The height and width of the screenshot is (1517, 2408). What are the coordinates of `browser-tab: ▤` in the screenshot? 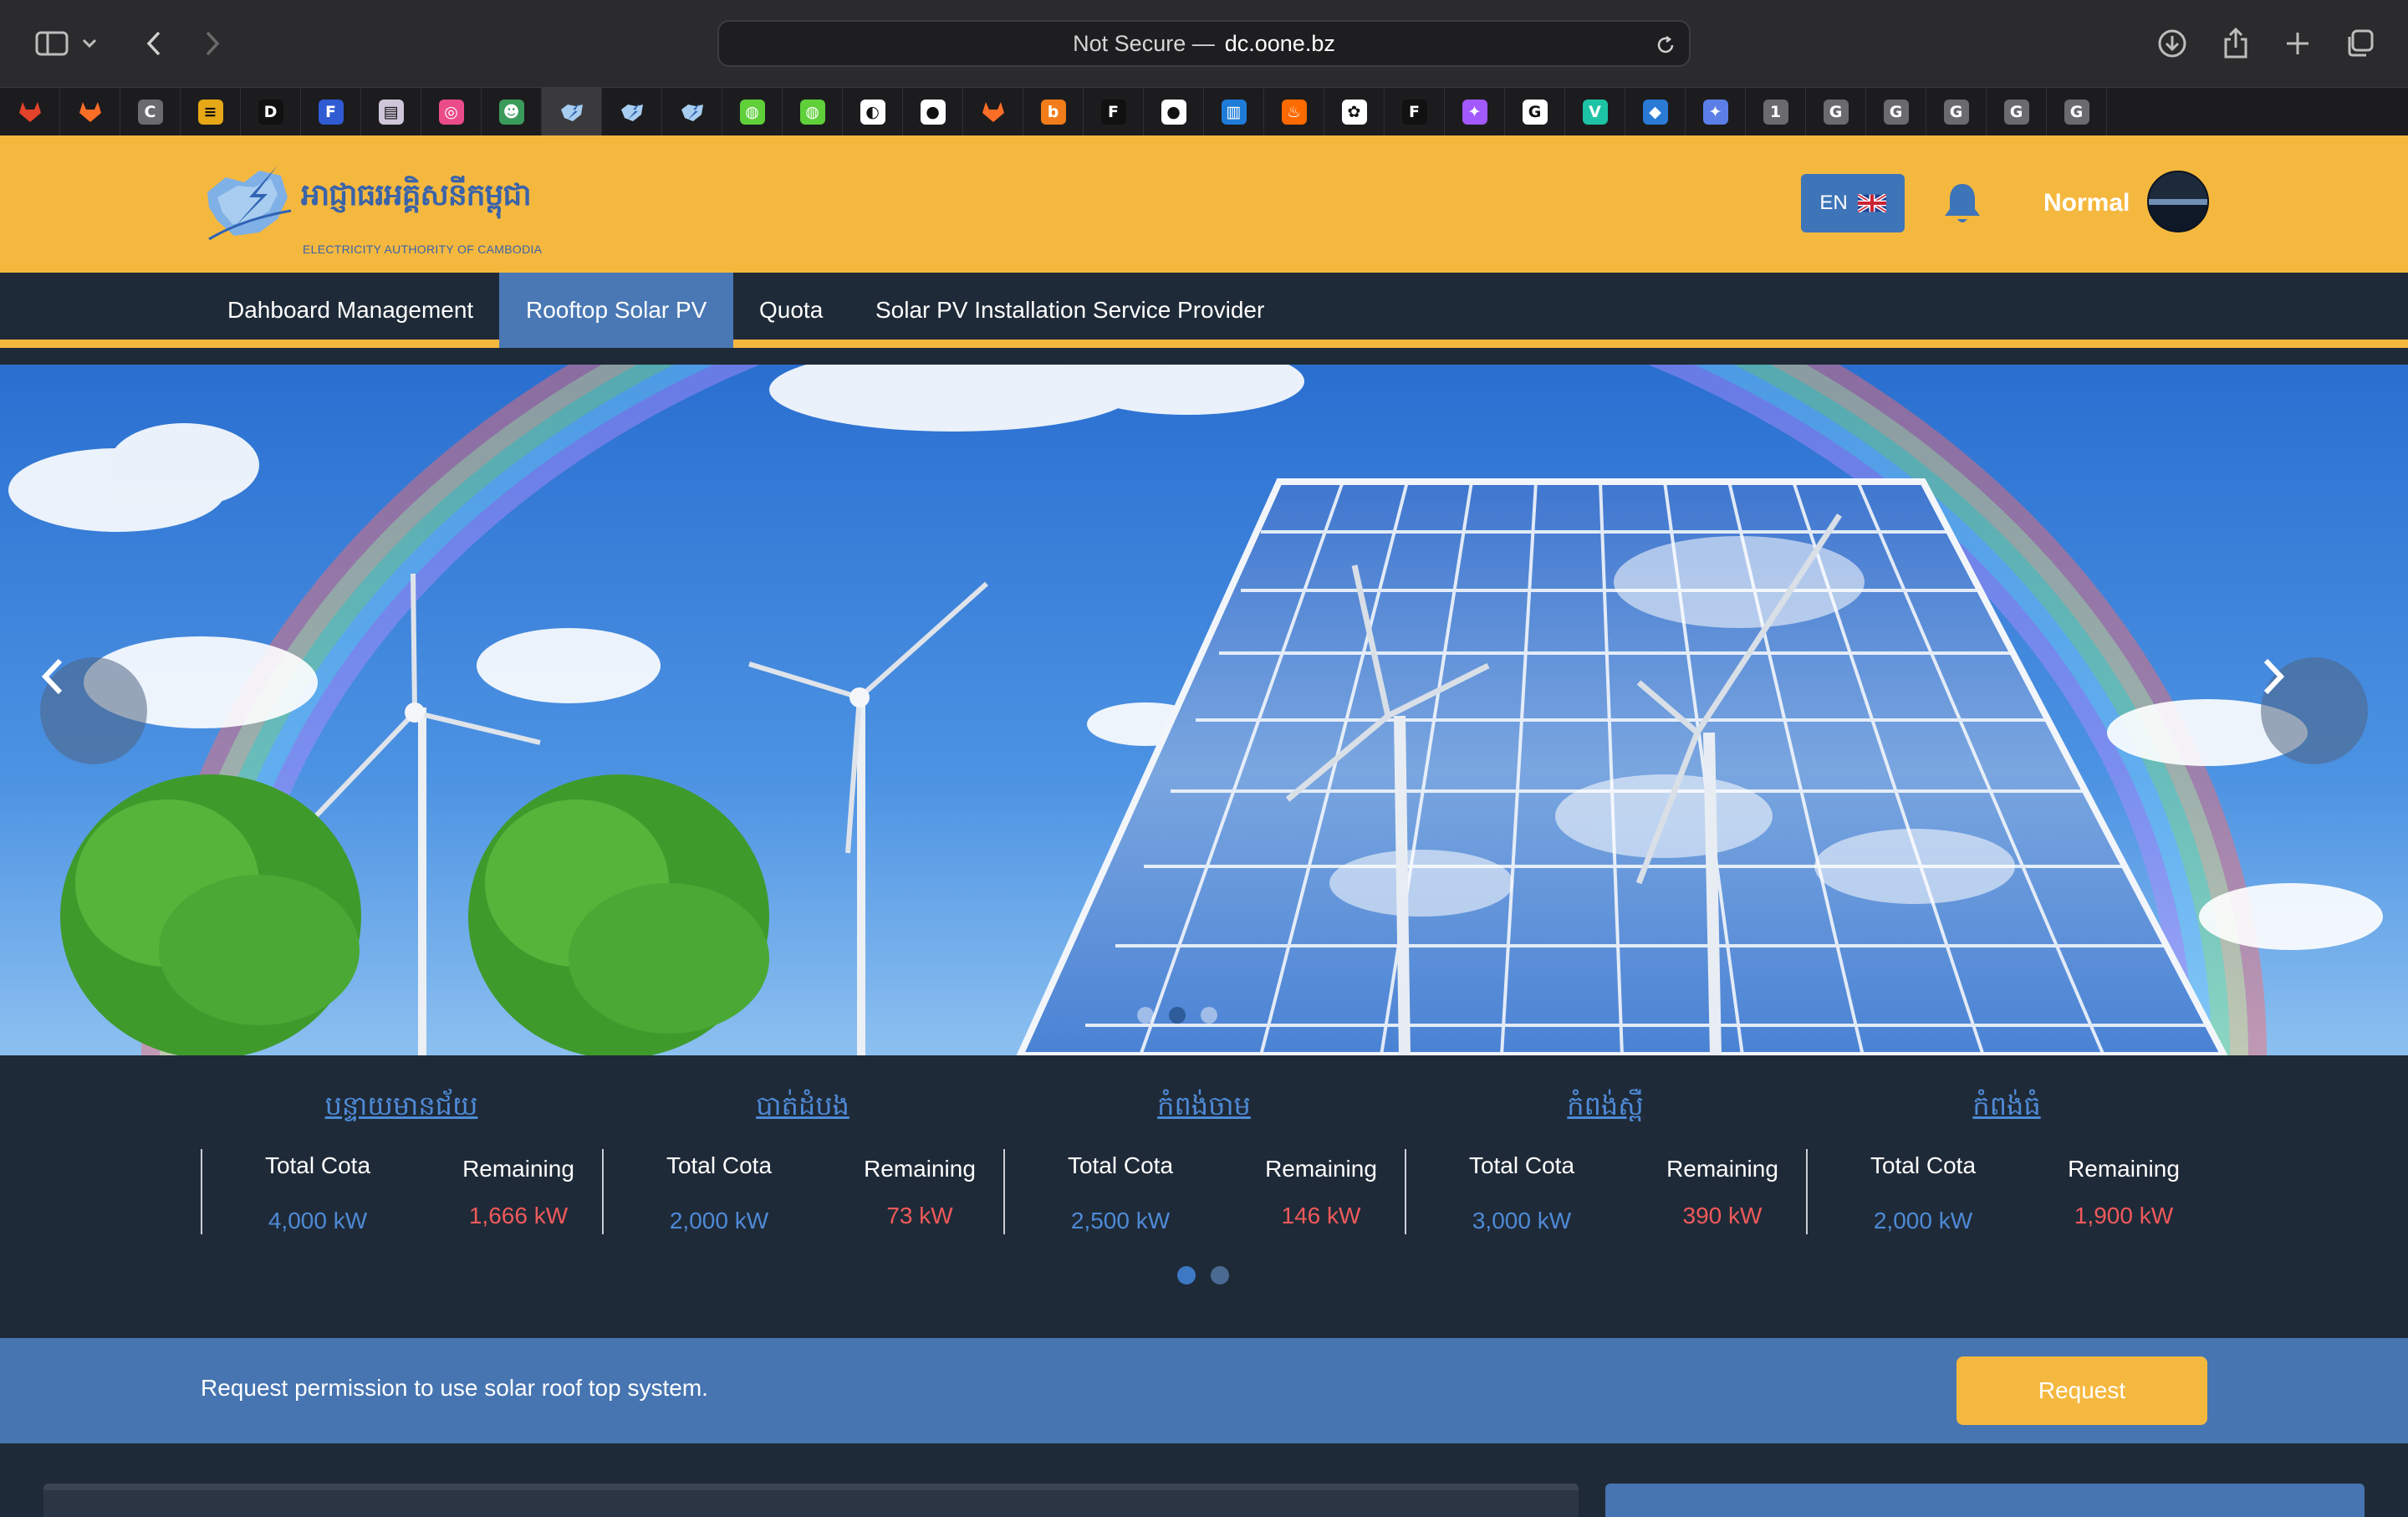 It's located at (391, 112).